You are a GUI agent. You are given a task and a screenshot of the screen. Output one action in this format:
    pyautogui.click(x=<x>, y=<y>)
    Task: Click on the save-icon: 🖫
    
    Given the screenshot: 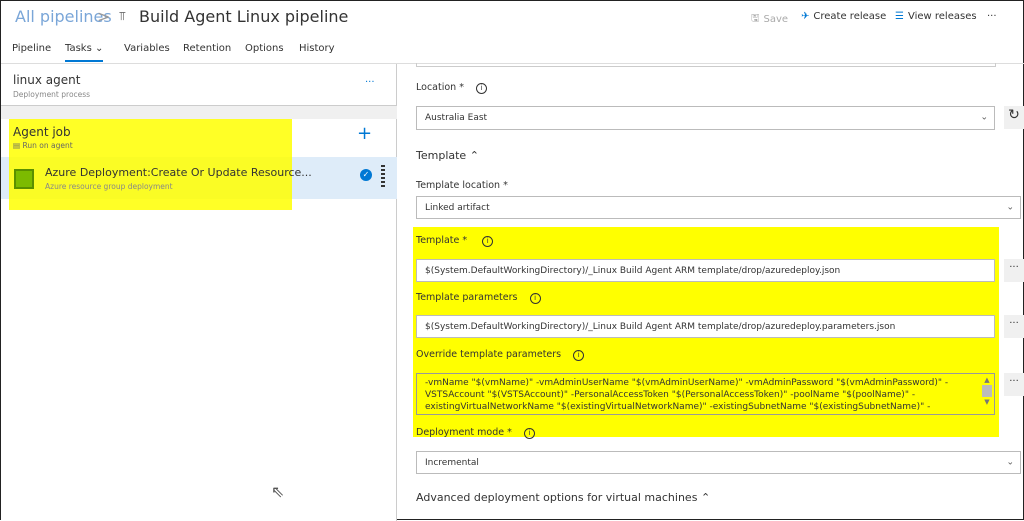 What is the action you would take?
    pyautogui.click(x=755, y=18)
    